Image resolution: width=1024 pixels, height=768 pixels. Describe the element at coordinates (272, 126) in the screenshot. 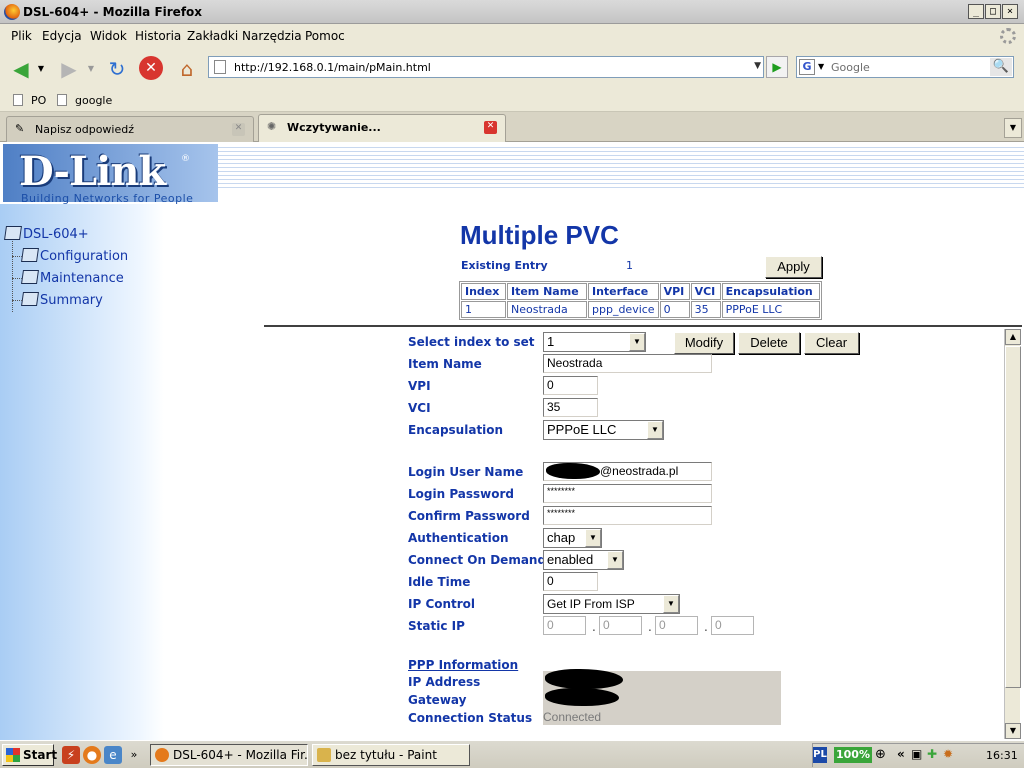

I see `loading-spinner-icon: ✺` at that location.